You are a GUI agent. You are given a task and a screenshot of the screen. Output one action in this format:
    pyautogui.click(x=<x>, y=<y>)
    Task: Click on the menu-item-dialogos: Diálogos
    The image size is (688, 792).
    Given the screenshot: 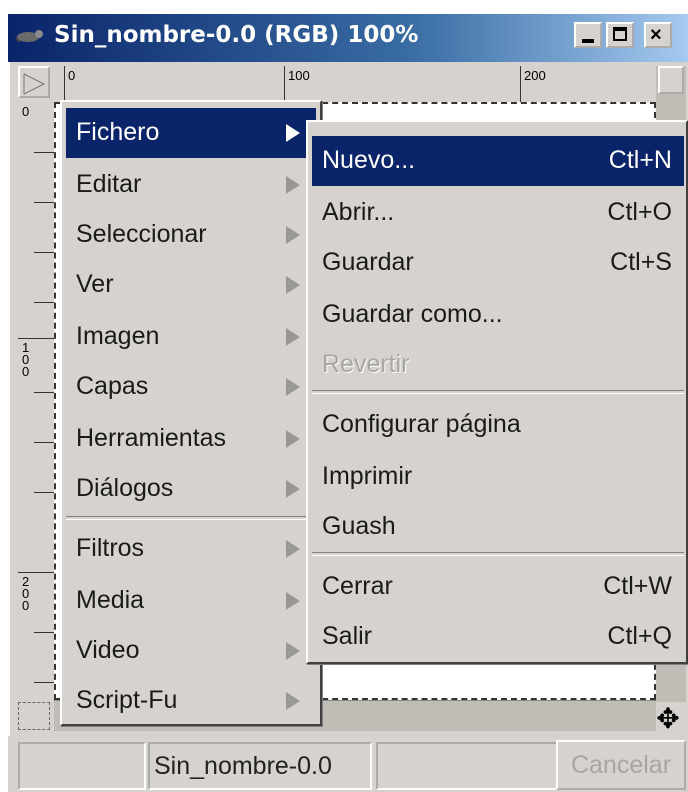 What is the action you would take?
    pyautogui.click(x=191, y=489)
    